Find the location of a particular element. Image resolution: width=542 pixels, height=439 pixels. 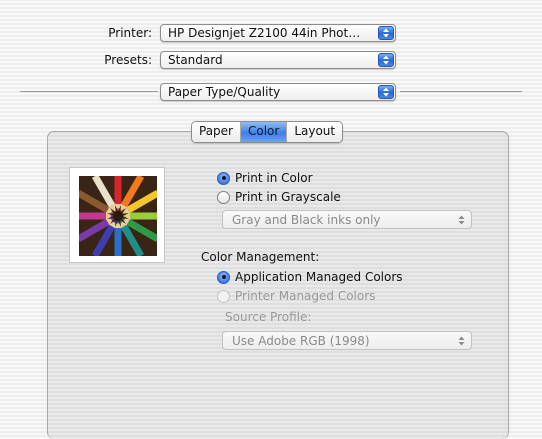

print-in-color-label: Print in Color is located at coordinates (274, 178).